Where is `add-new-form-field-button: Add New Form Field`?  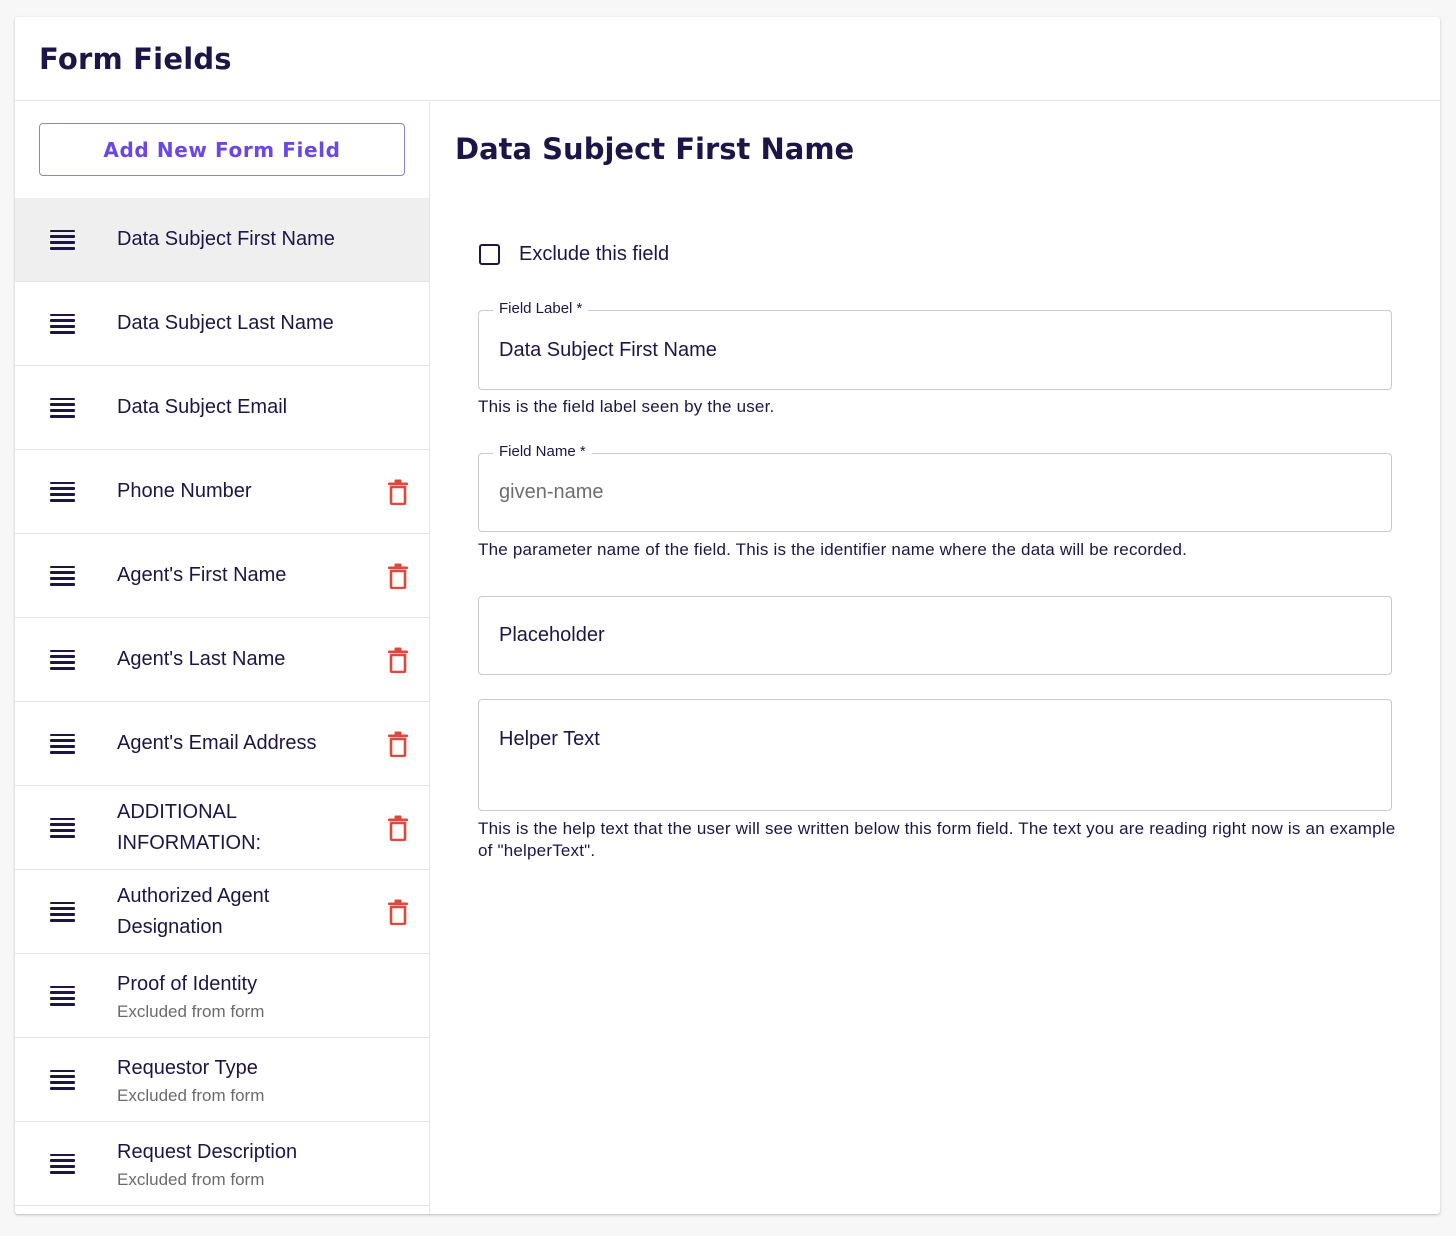
add-new-form-field-button: Add New Form Field is located at coordinates (222, 149).